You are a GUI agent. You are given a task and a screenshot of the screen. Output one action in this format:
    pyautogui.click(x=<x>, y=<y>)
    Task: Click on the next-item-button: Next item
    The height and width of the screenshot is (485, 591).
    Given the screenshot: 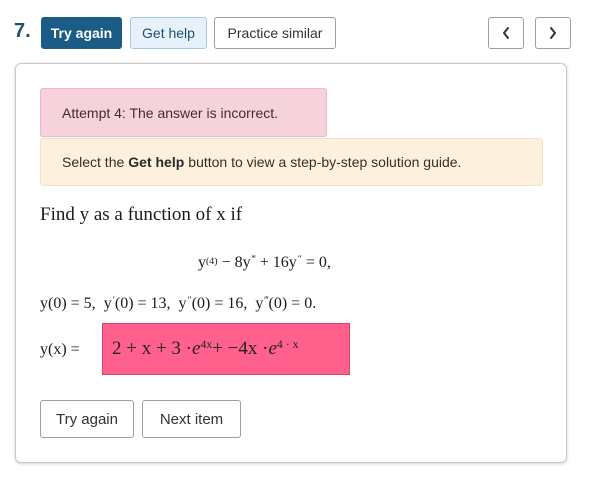 What is the action you would take?
    pyautogui.click(x=191, y=419)
    